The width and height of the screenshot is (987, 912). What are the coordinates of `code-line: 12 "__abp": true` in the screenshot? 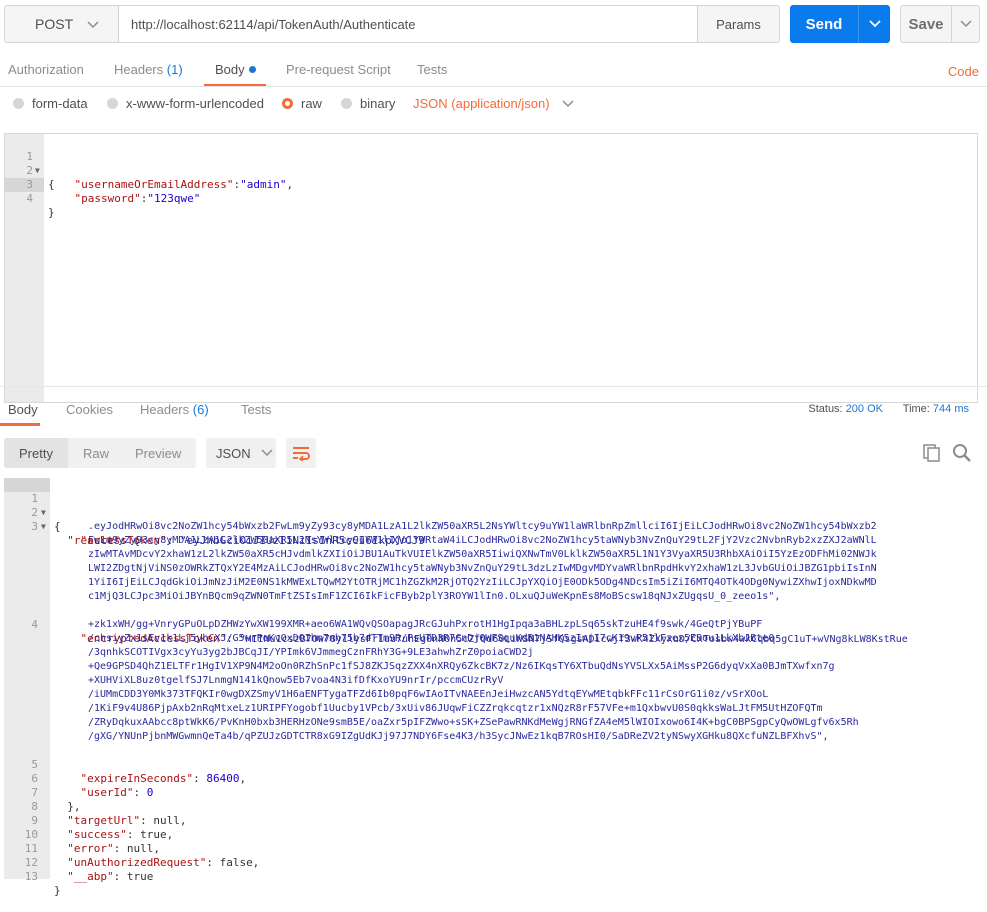 It's located at (79, 862).